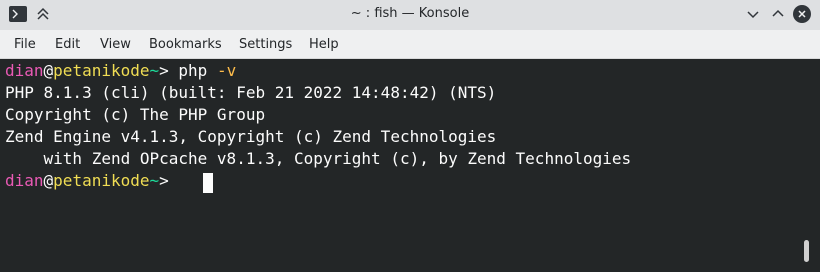 The image size is (820, 272). What do you see at coordinates (185, 44) in the screenshot?
I see `menu-bookmarks: Bookmarks` at bounding box center [185, 44].